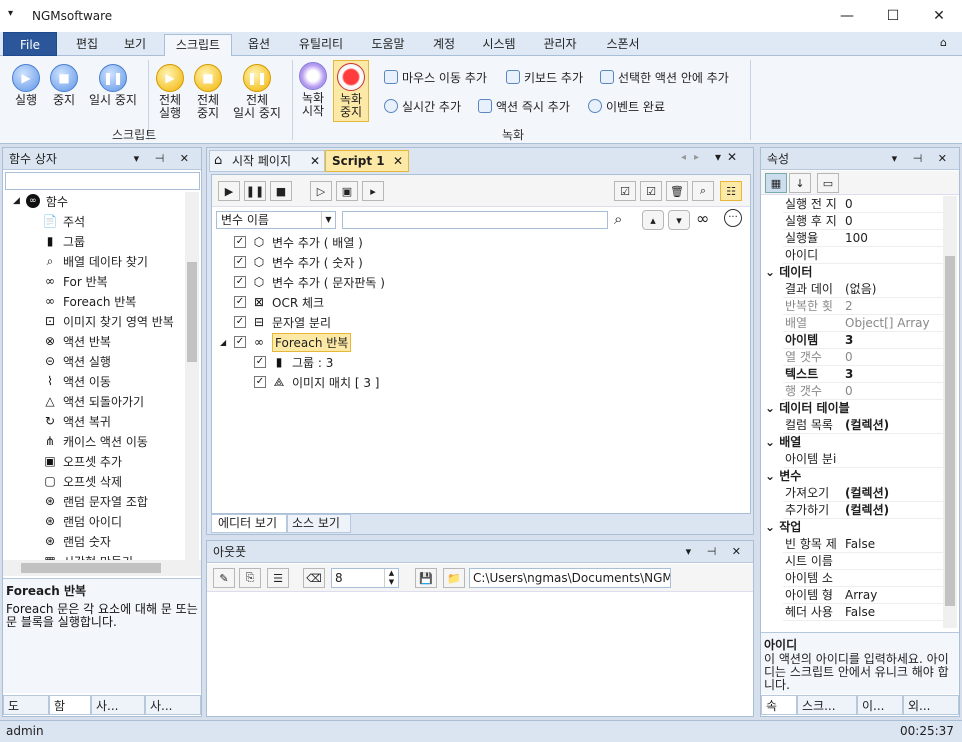 The width and height of the screenshot is (962, 742). What do you see at coordinates (863, 510) in the screenshot?
I see `property-row: 추가하기 (컬렉션)` at bounding box center [863, 510].